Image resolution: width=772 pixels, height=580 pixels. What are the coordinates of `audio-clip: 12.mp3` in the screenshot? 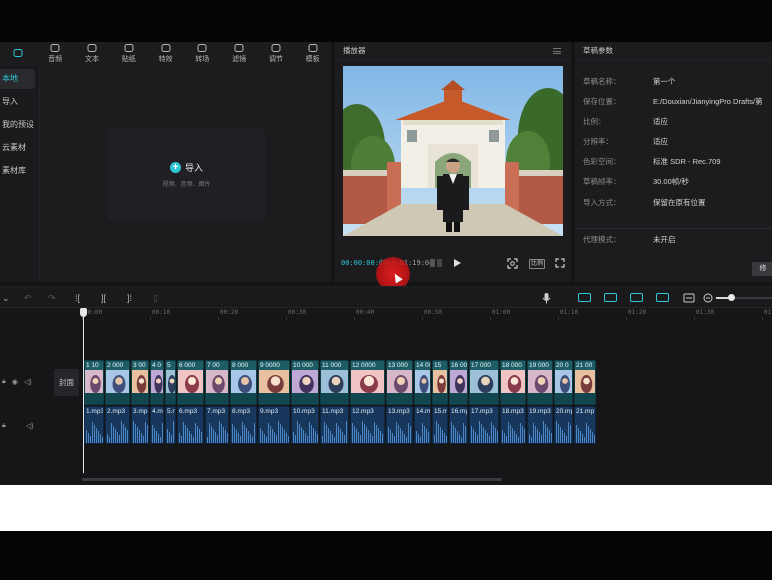 It's located at (367, 425).